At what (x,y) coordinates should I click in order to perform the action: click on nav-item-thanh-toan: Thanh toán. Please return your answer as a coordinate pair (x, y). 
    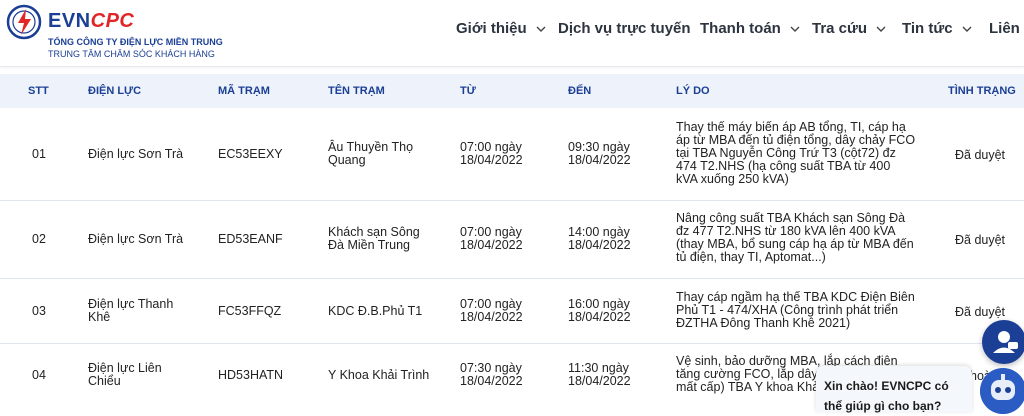
    Looking at the image, I should click on (750, 28).